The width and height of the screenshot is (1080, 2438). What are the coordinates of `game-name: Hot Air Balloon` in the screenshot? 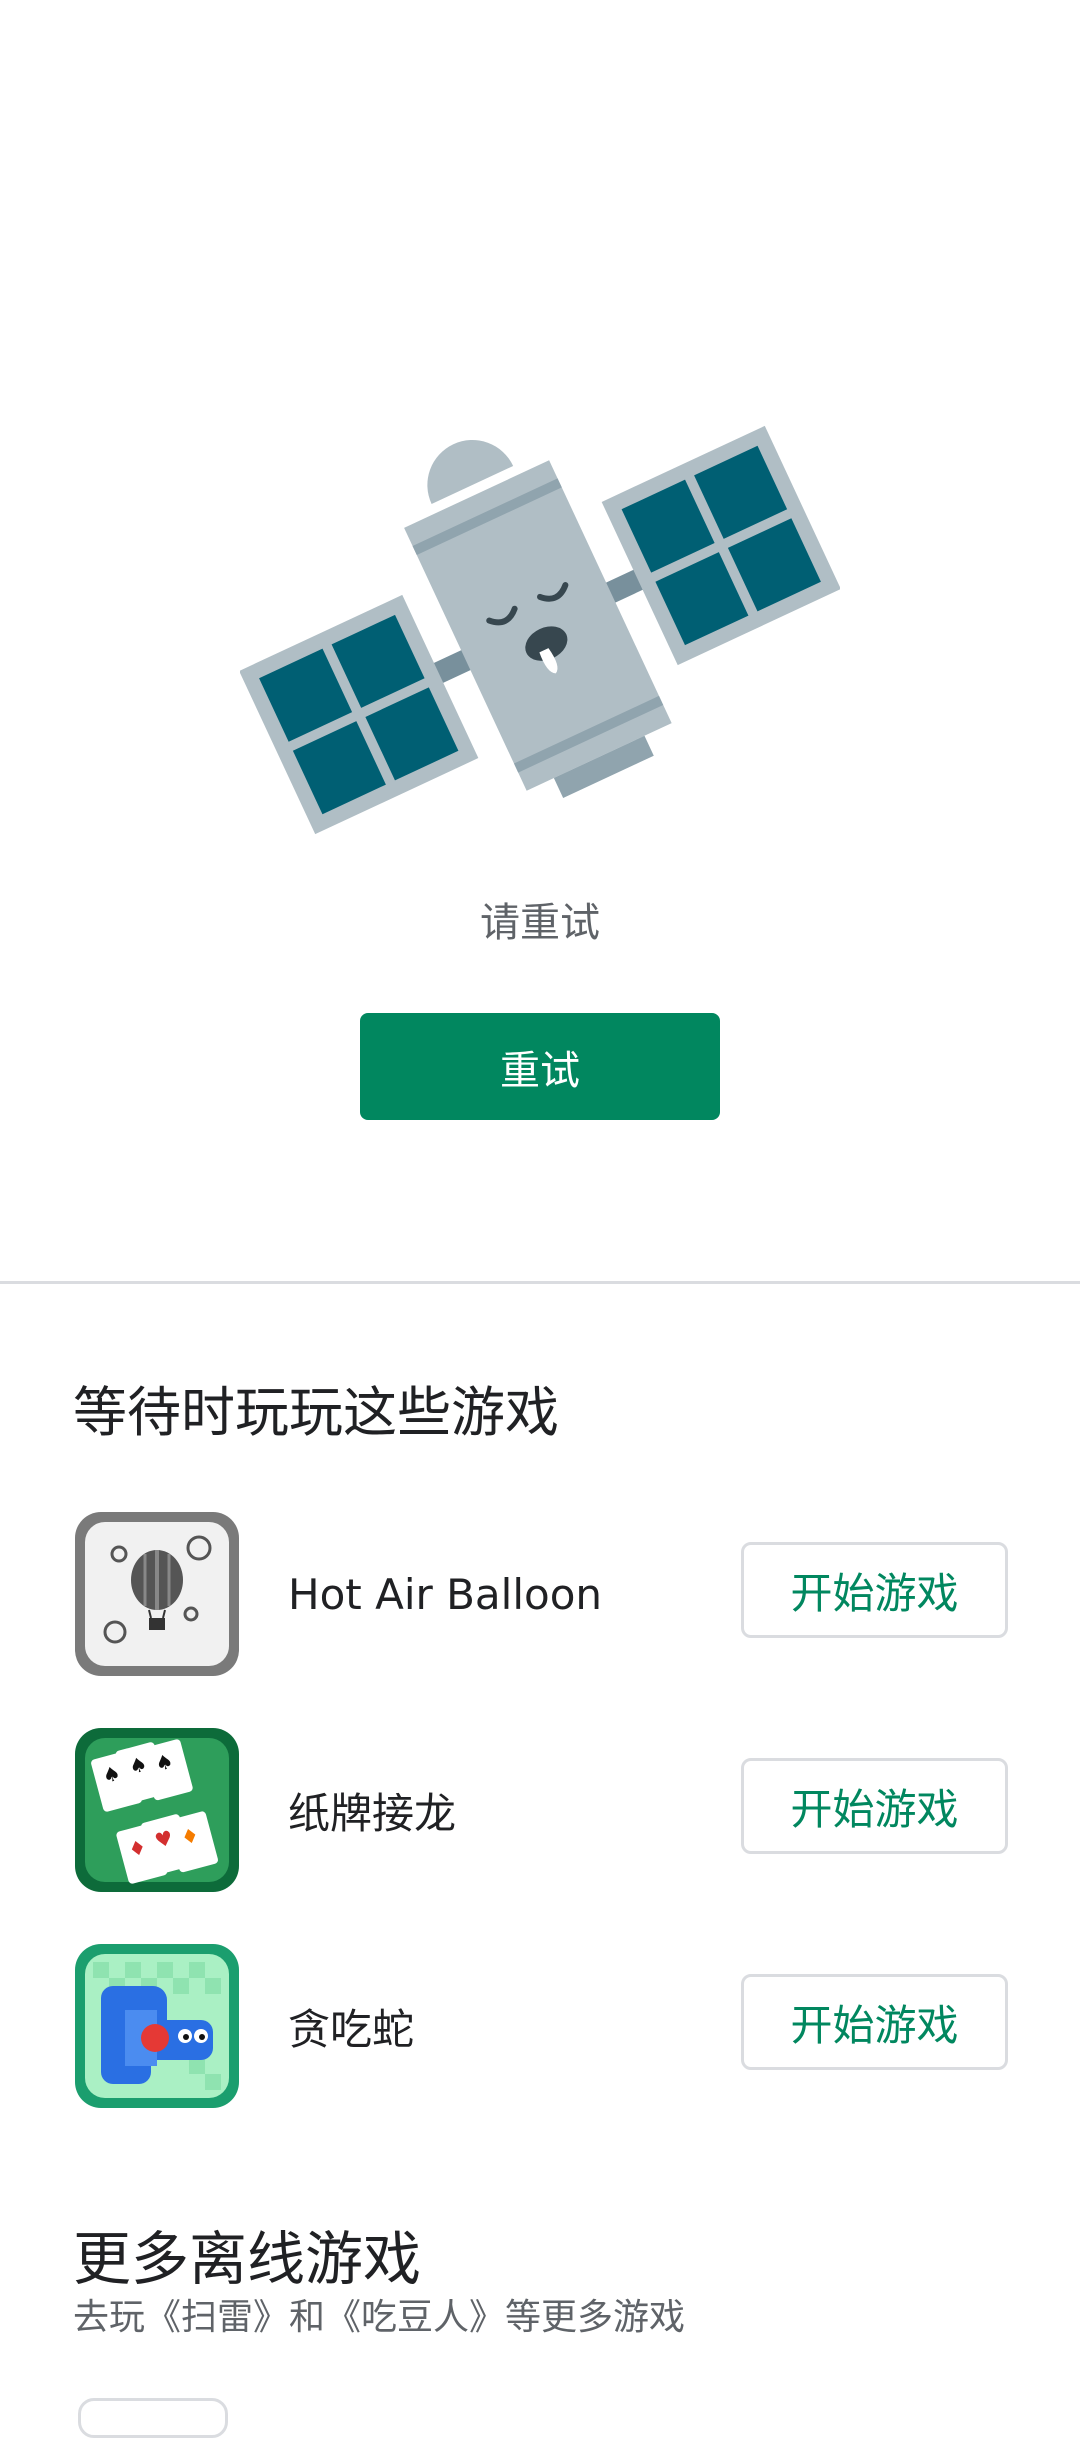 It's located at (445, 1594).